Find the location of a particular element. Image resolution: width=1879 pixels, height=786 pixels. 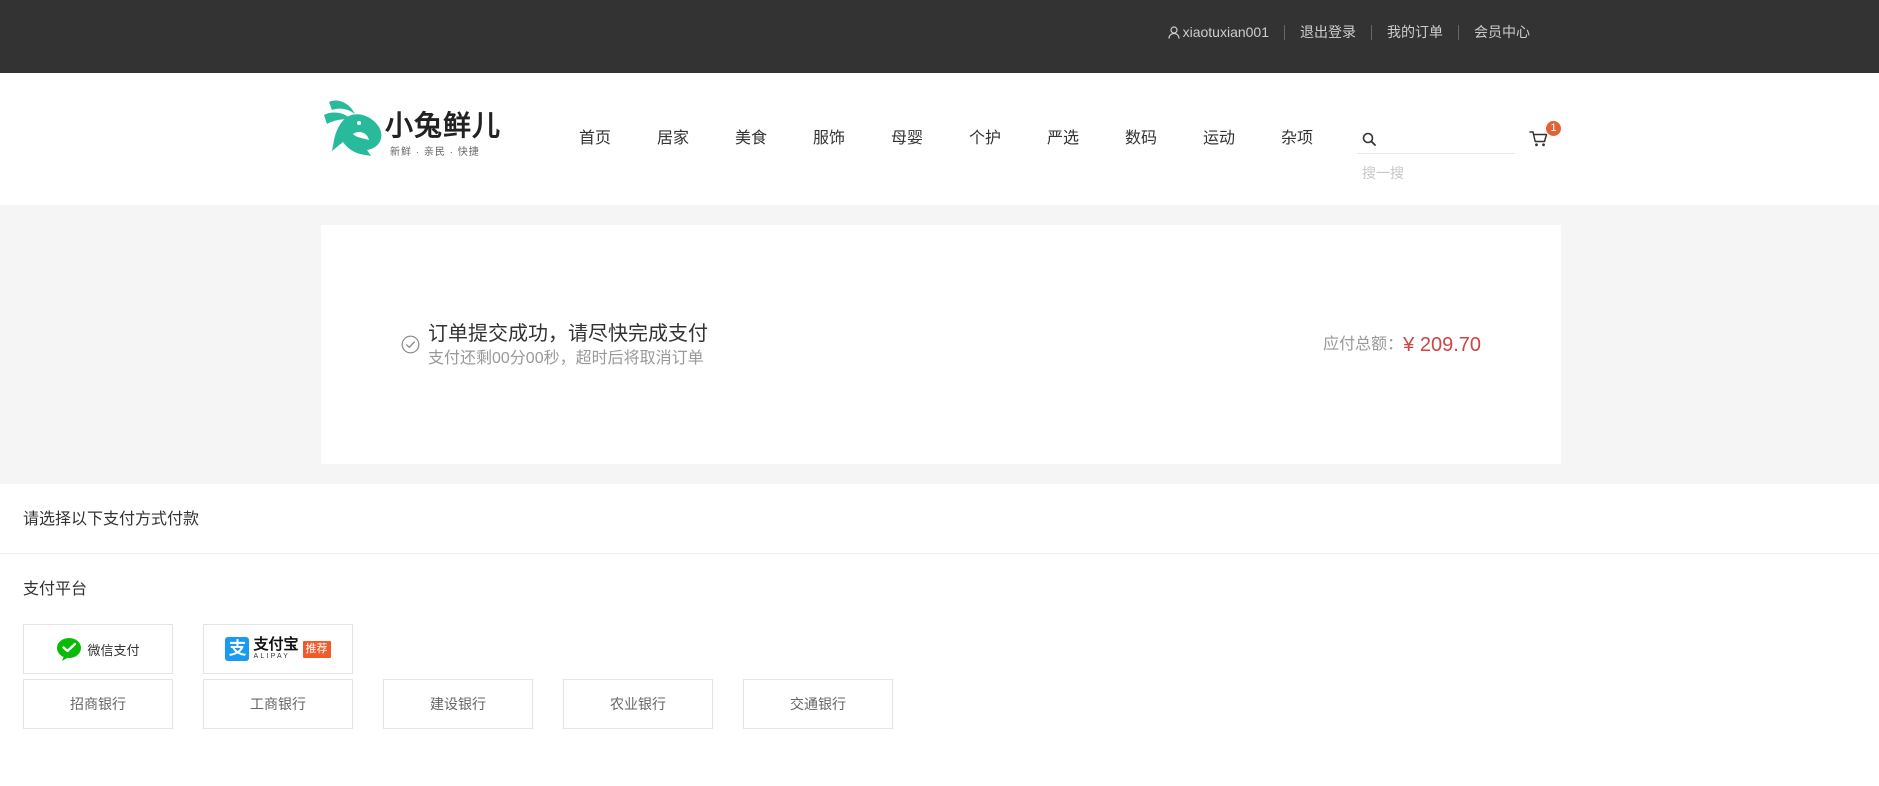

bank-button-bocom: 交通银行 is located at coordinates (818, 704).